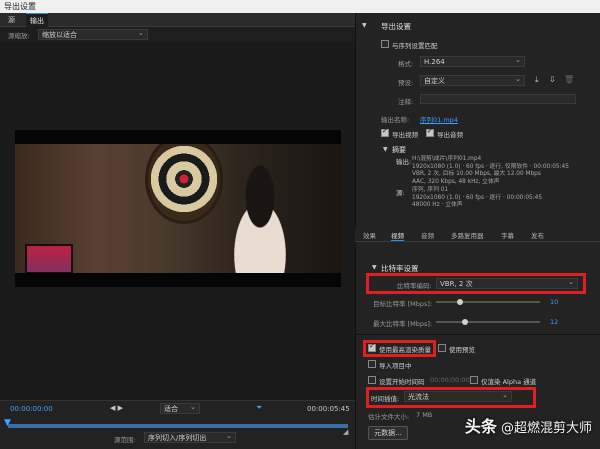 The image size is (600, 449). I want to click on tab-audio: 音频, so click(427, 235).